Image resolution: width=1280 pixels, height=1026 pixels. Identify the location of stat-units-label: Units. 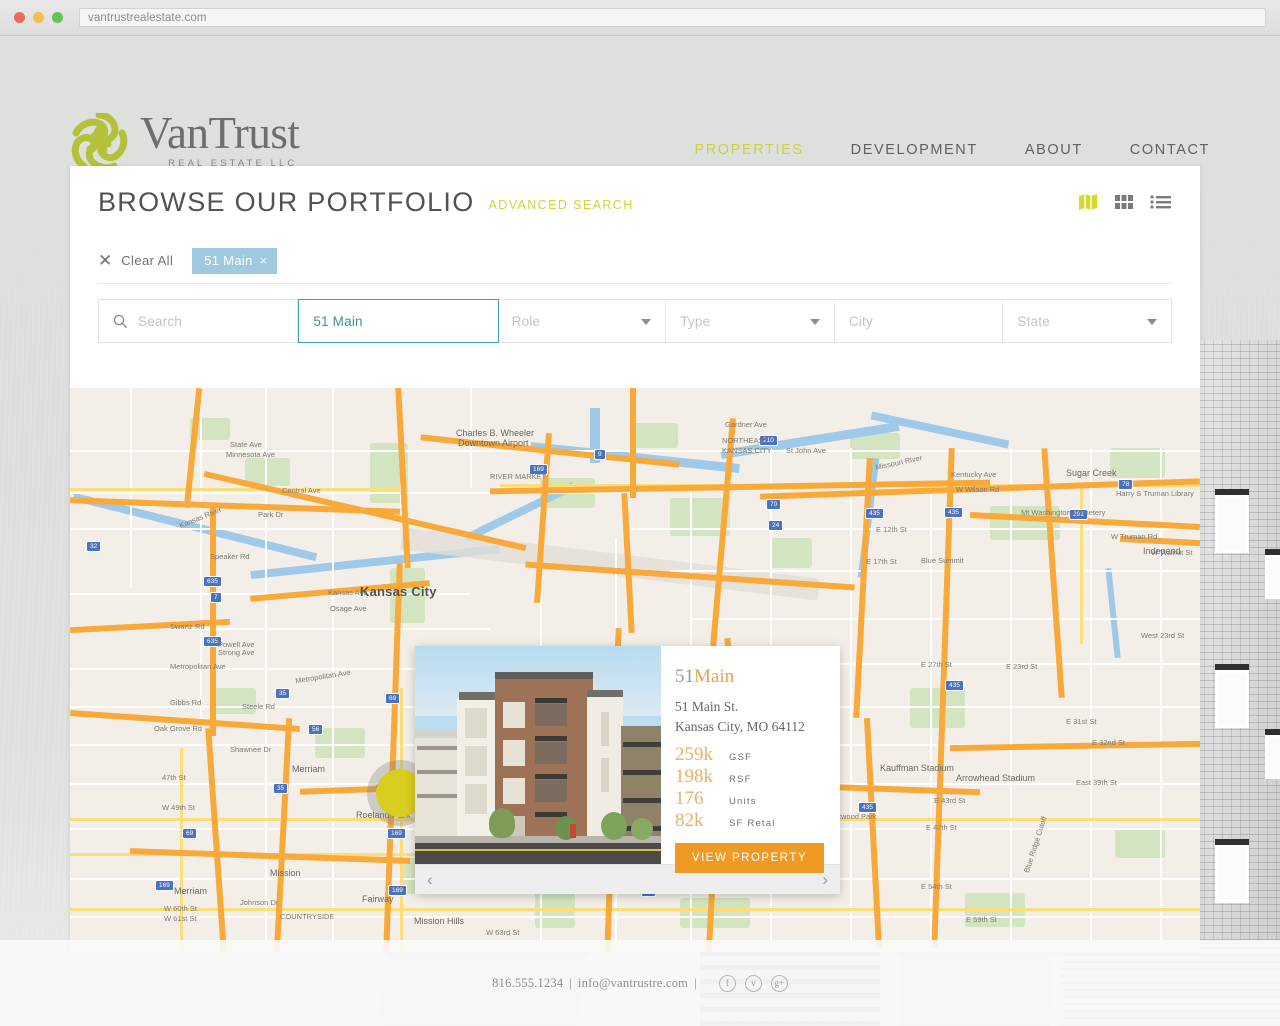
(743, 802).